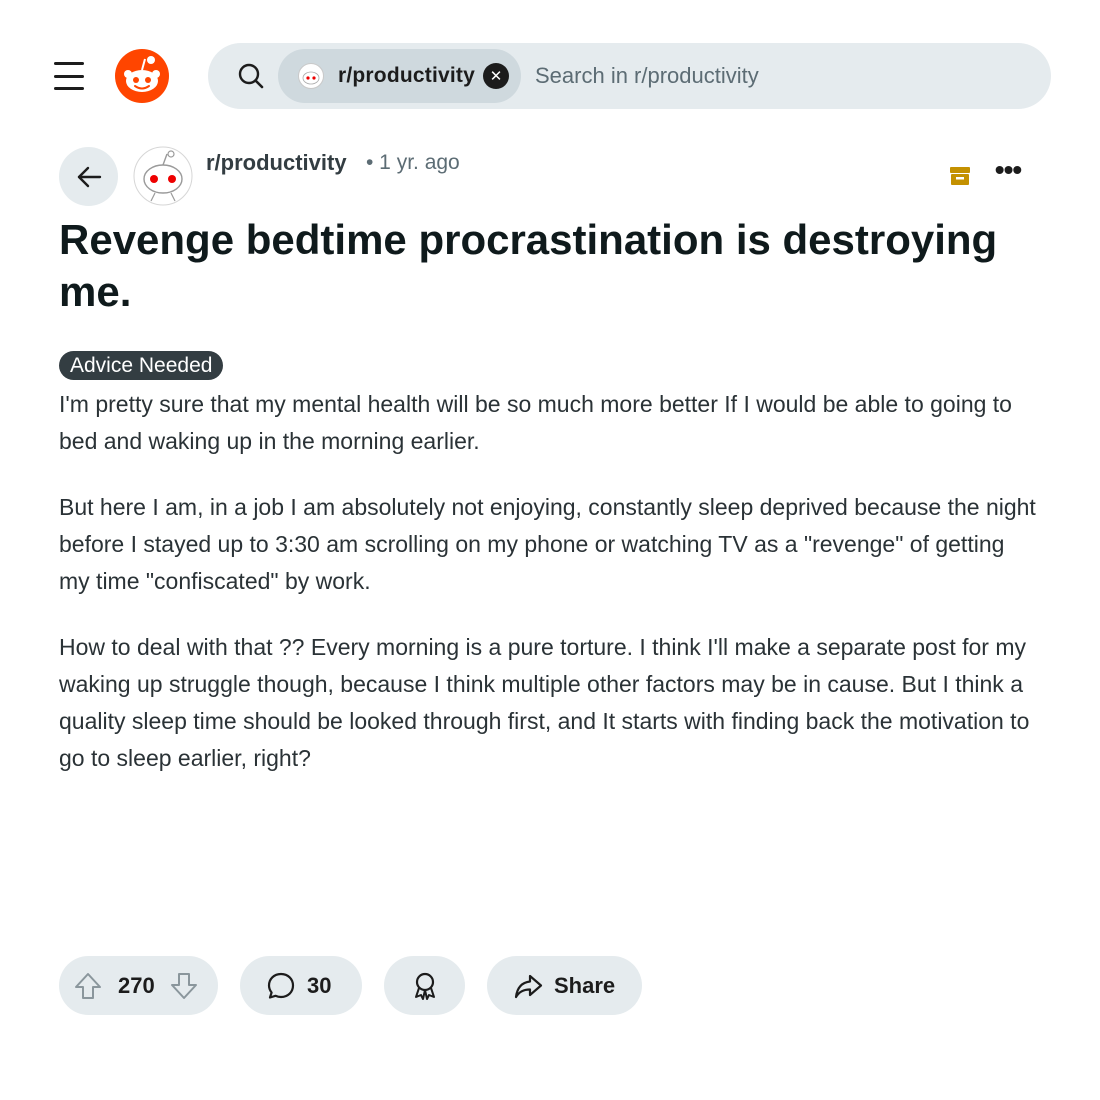 The image size is (1100, 1100). Describe the element at coordinates (301, 985) in the screenshot. I see `comments-button: 30` at that location.